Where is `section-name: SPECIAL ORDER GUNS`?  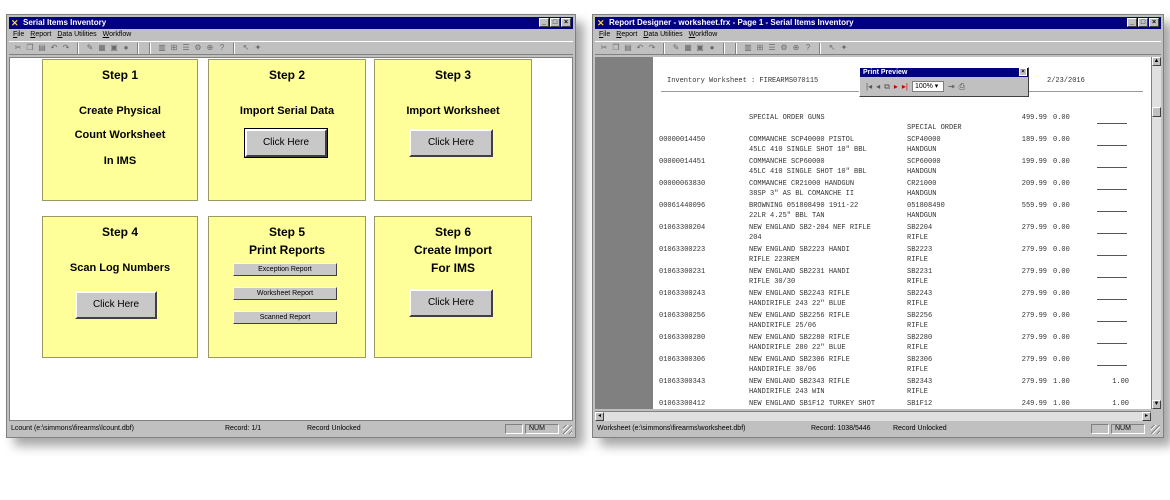 section-name: SPECIAL ORDER GUNS is located at coordinates (787, 118).